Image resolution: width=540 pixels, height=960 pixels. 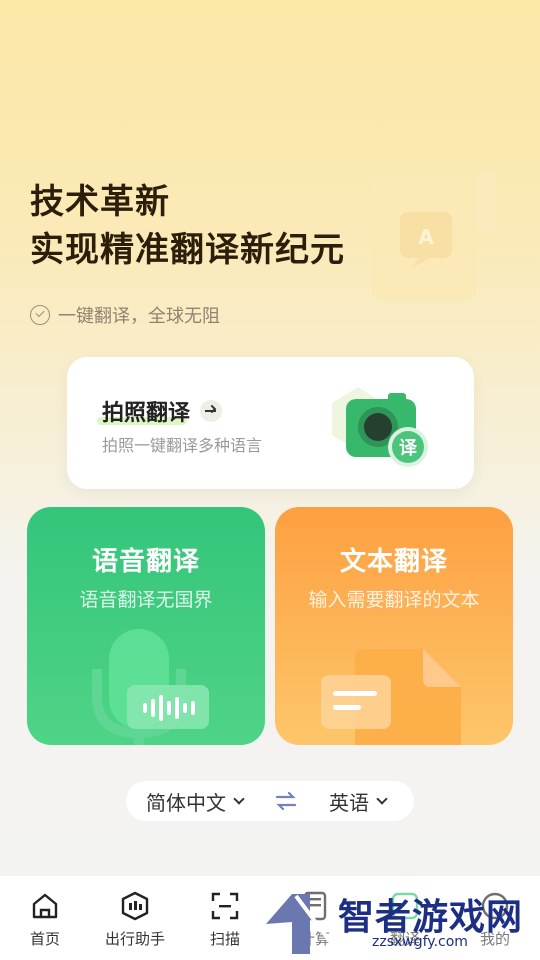 What do you see at coordinates (145, 562) in the screenshot?
I see `voice-translate-title: 语音翻译` at bounding box center [145, 562].